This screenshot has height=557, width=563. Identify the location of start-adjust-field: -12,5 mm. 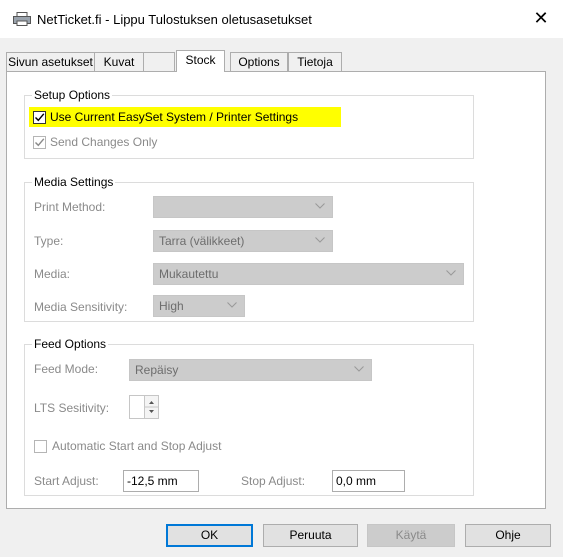
(161, 481).